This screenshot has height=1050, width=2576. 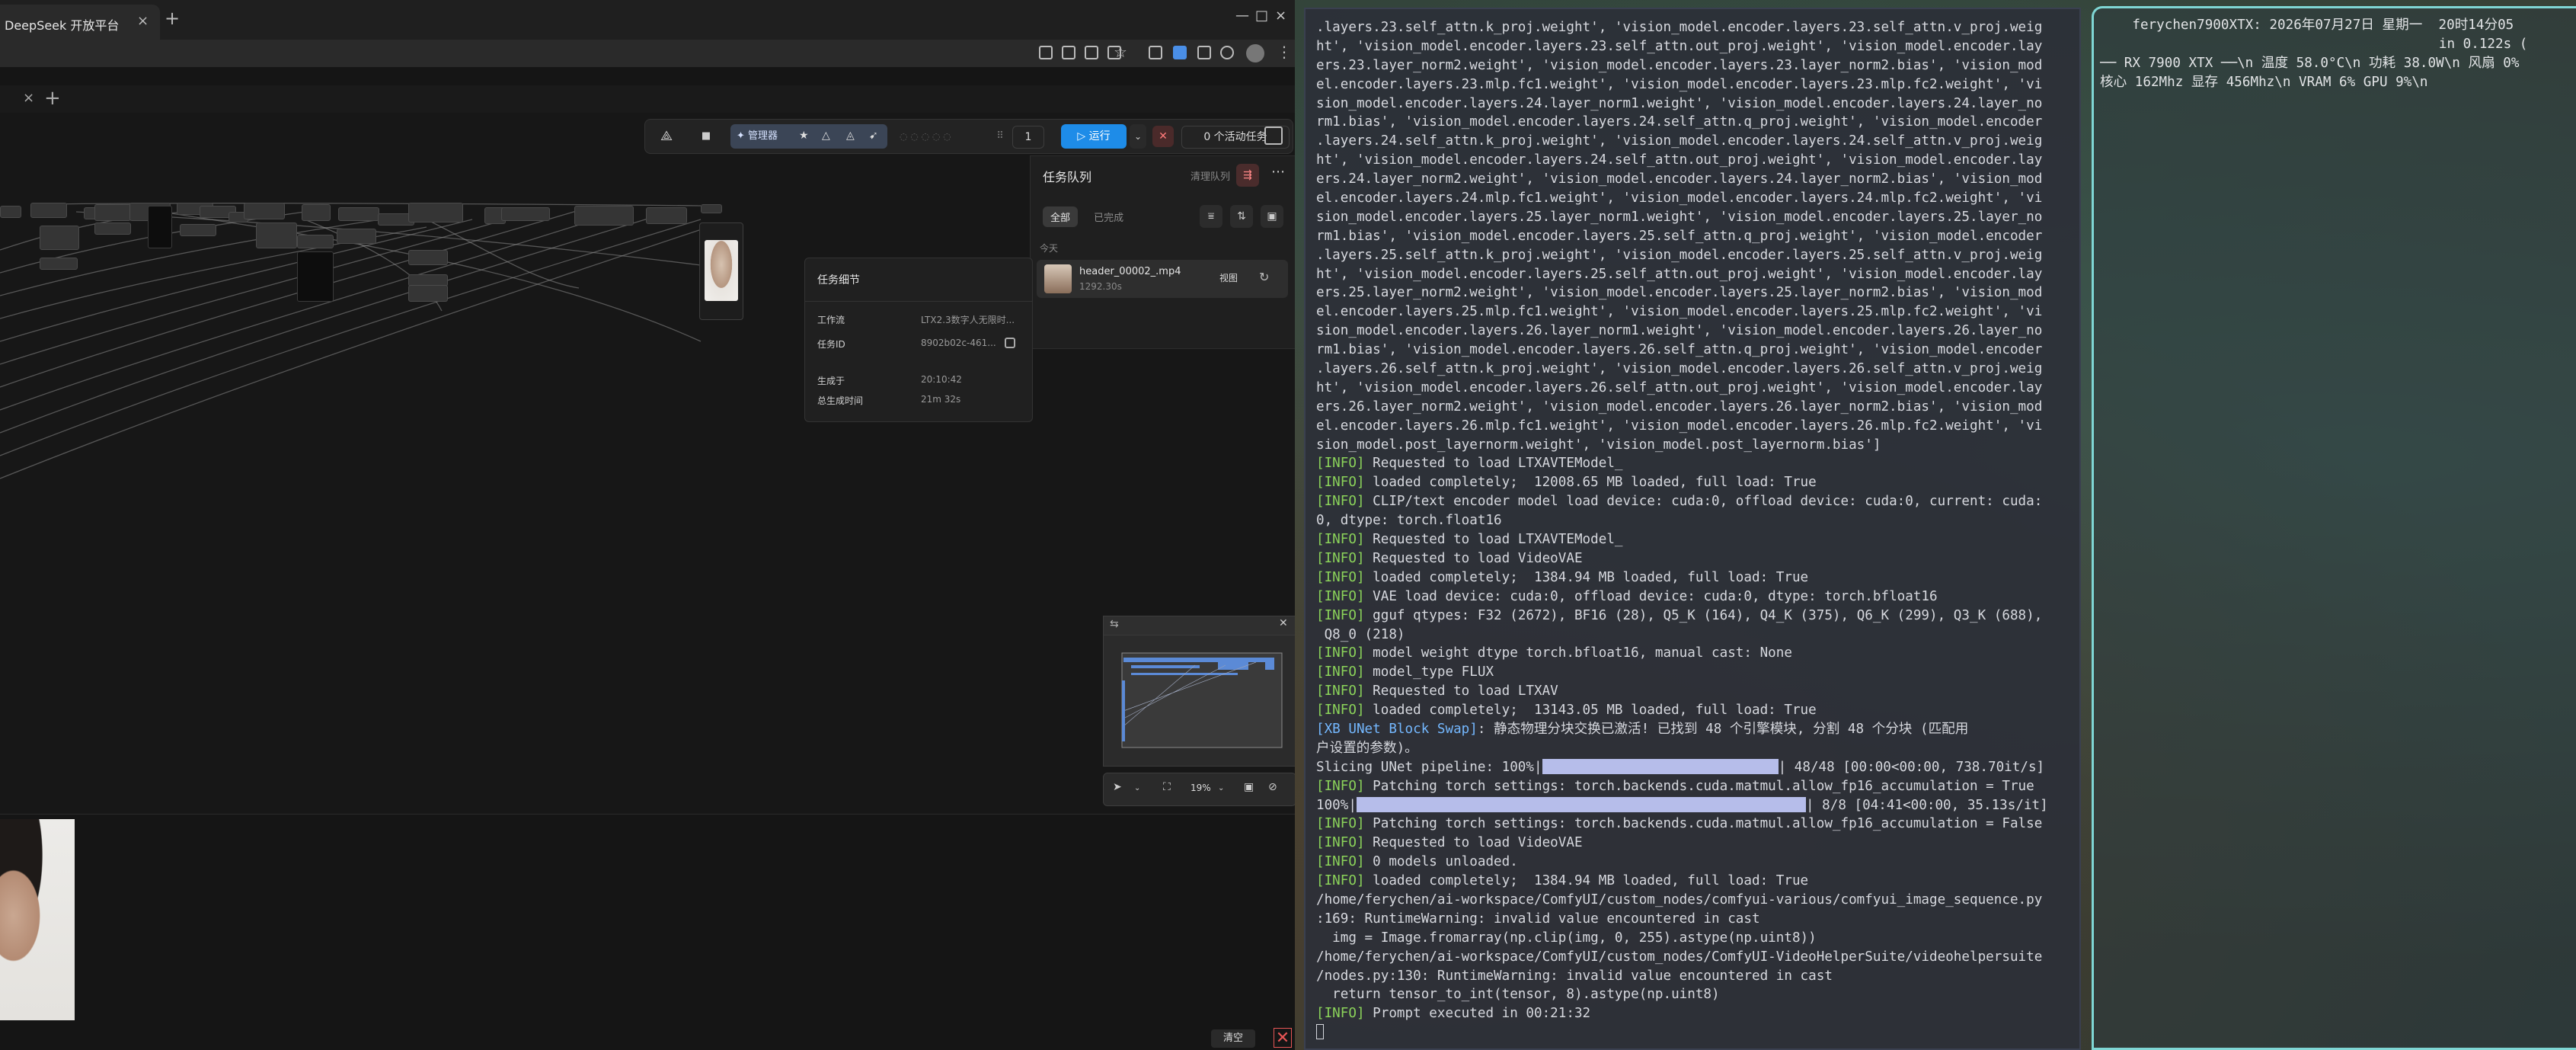 I want to click on tab-all: 全部, so click(x=1061, y=216).